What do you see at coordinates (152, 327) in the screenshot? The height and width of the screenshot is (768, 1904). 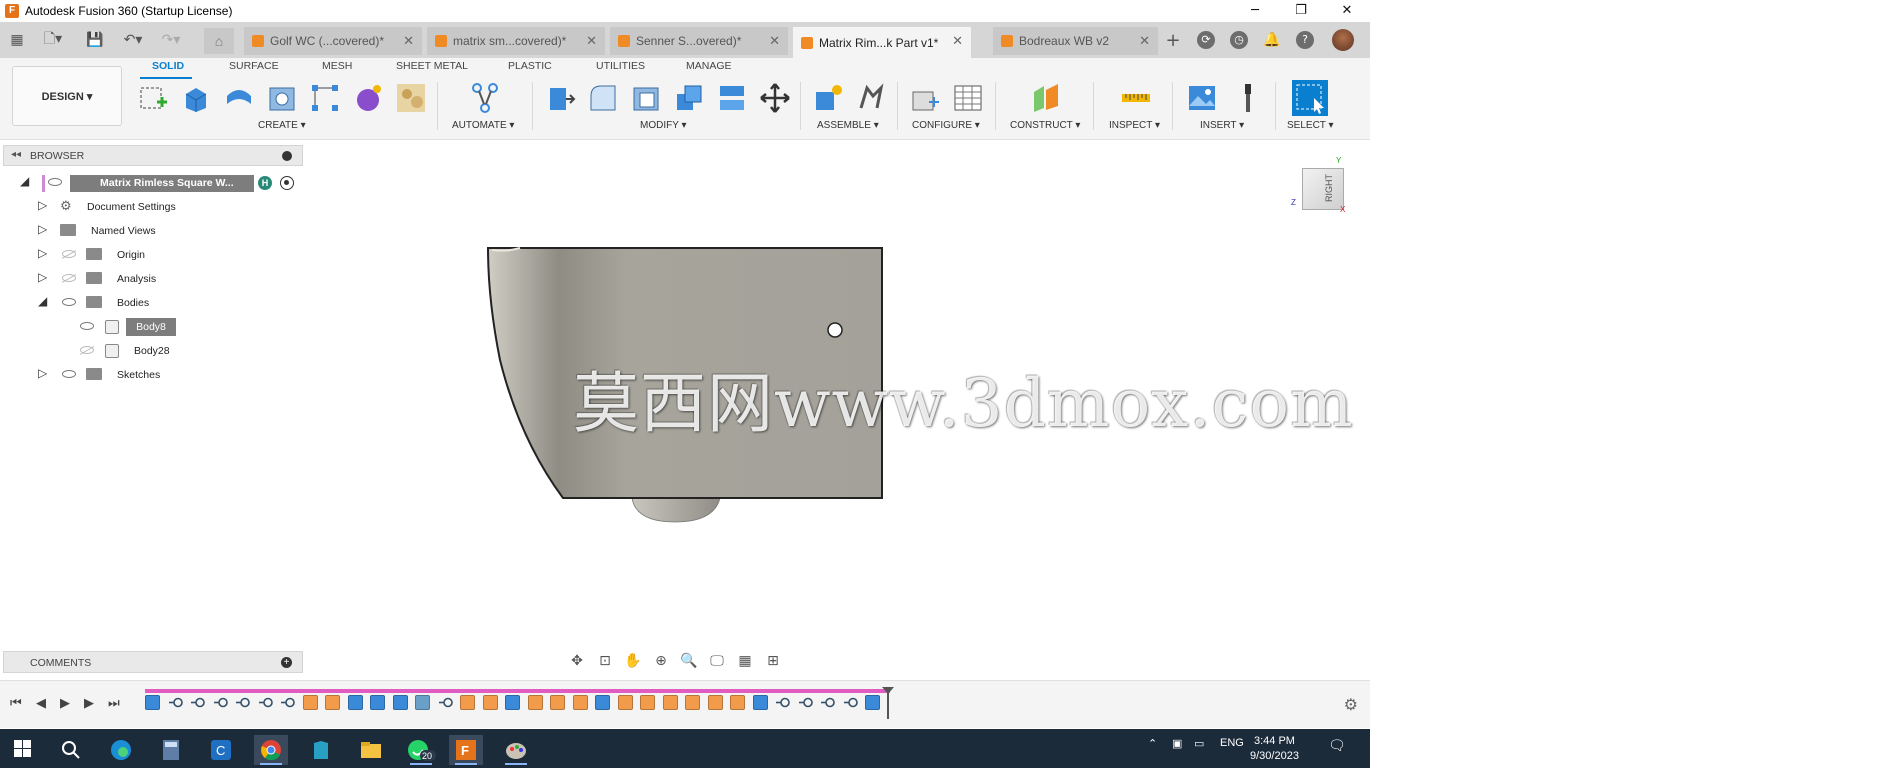 I see `tree-item-body8: Body8` at bounding box center [152, 327].